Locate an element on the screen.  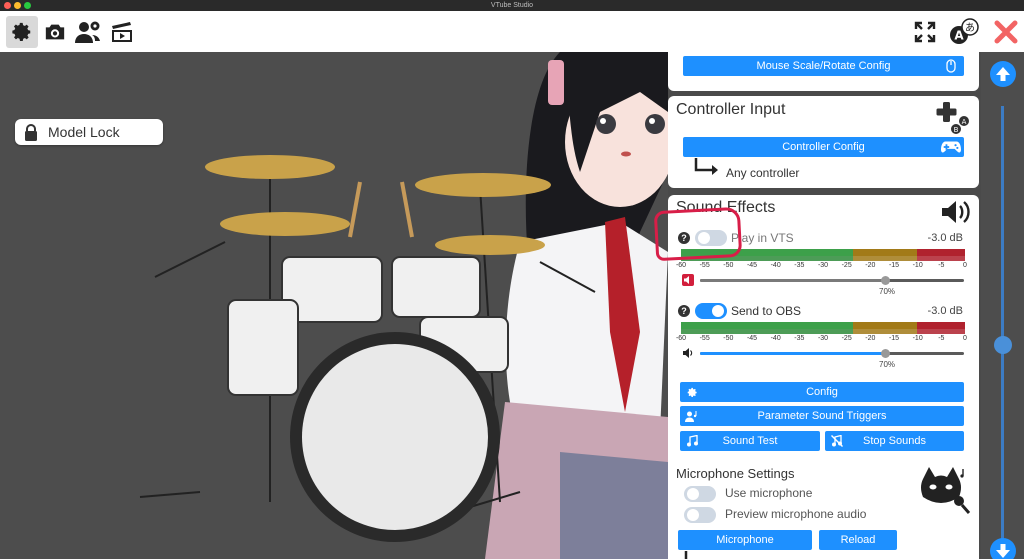
send-to-obs-scale-label: -20 is located at coordinates (870, 338).